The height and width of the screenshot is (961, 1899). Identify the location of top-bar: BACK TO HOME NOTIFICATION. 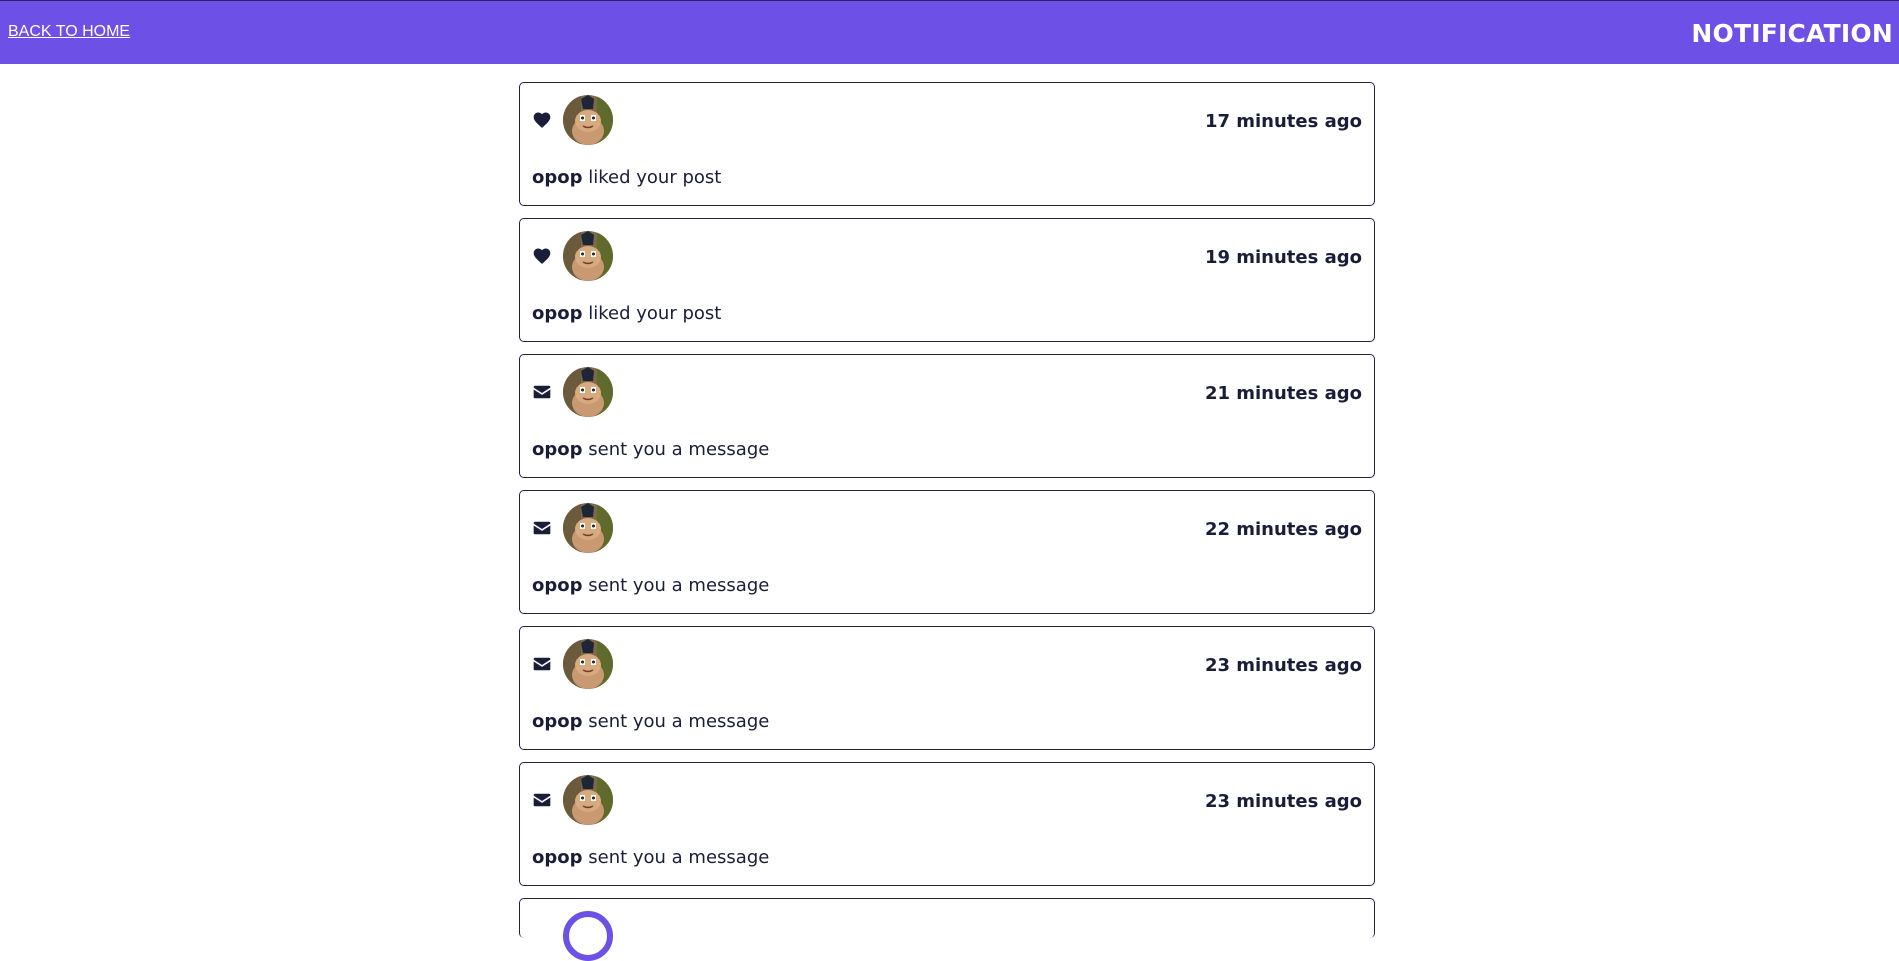
(949, 32).